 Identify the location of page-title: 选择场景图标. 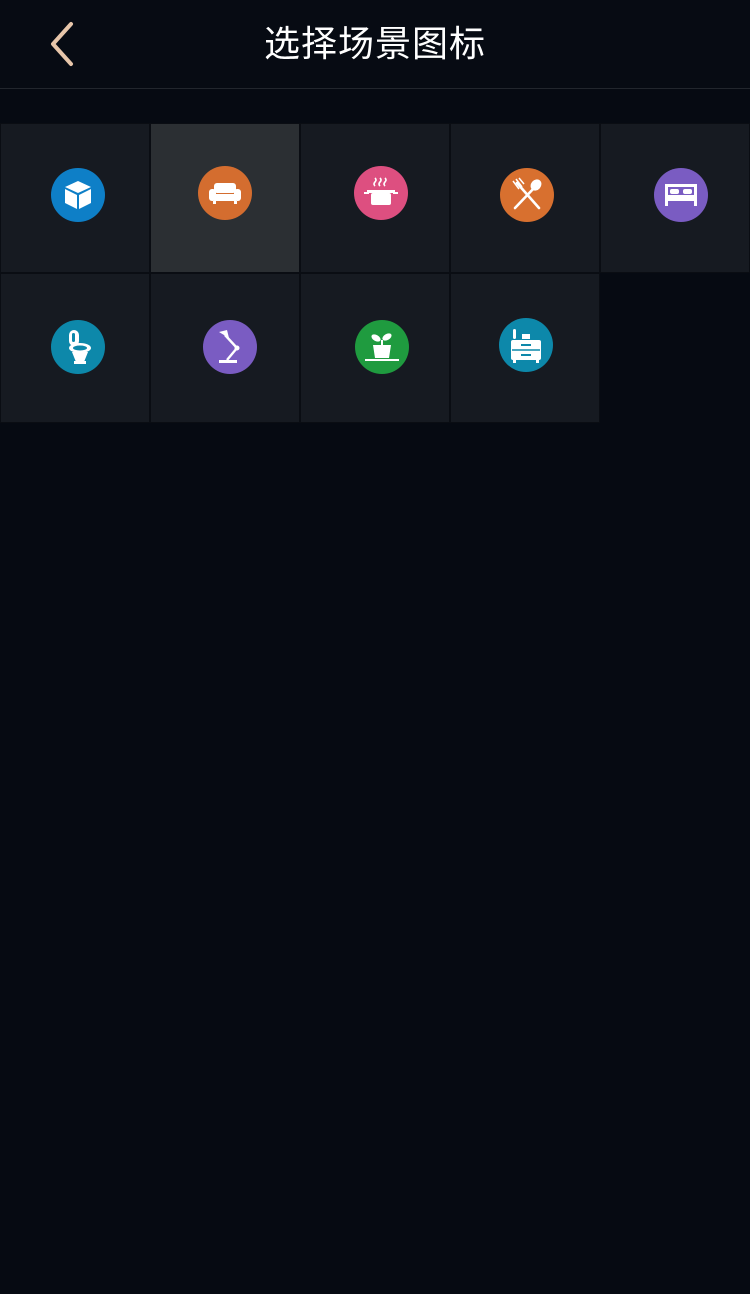
(374, 44).